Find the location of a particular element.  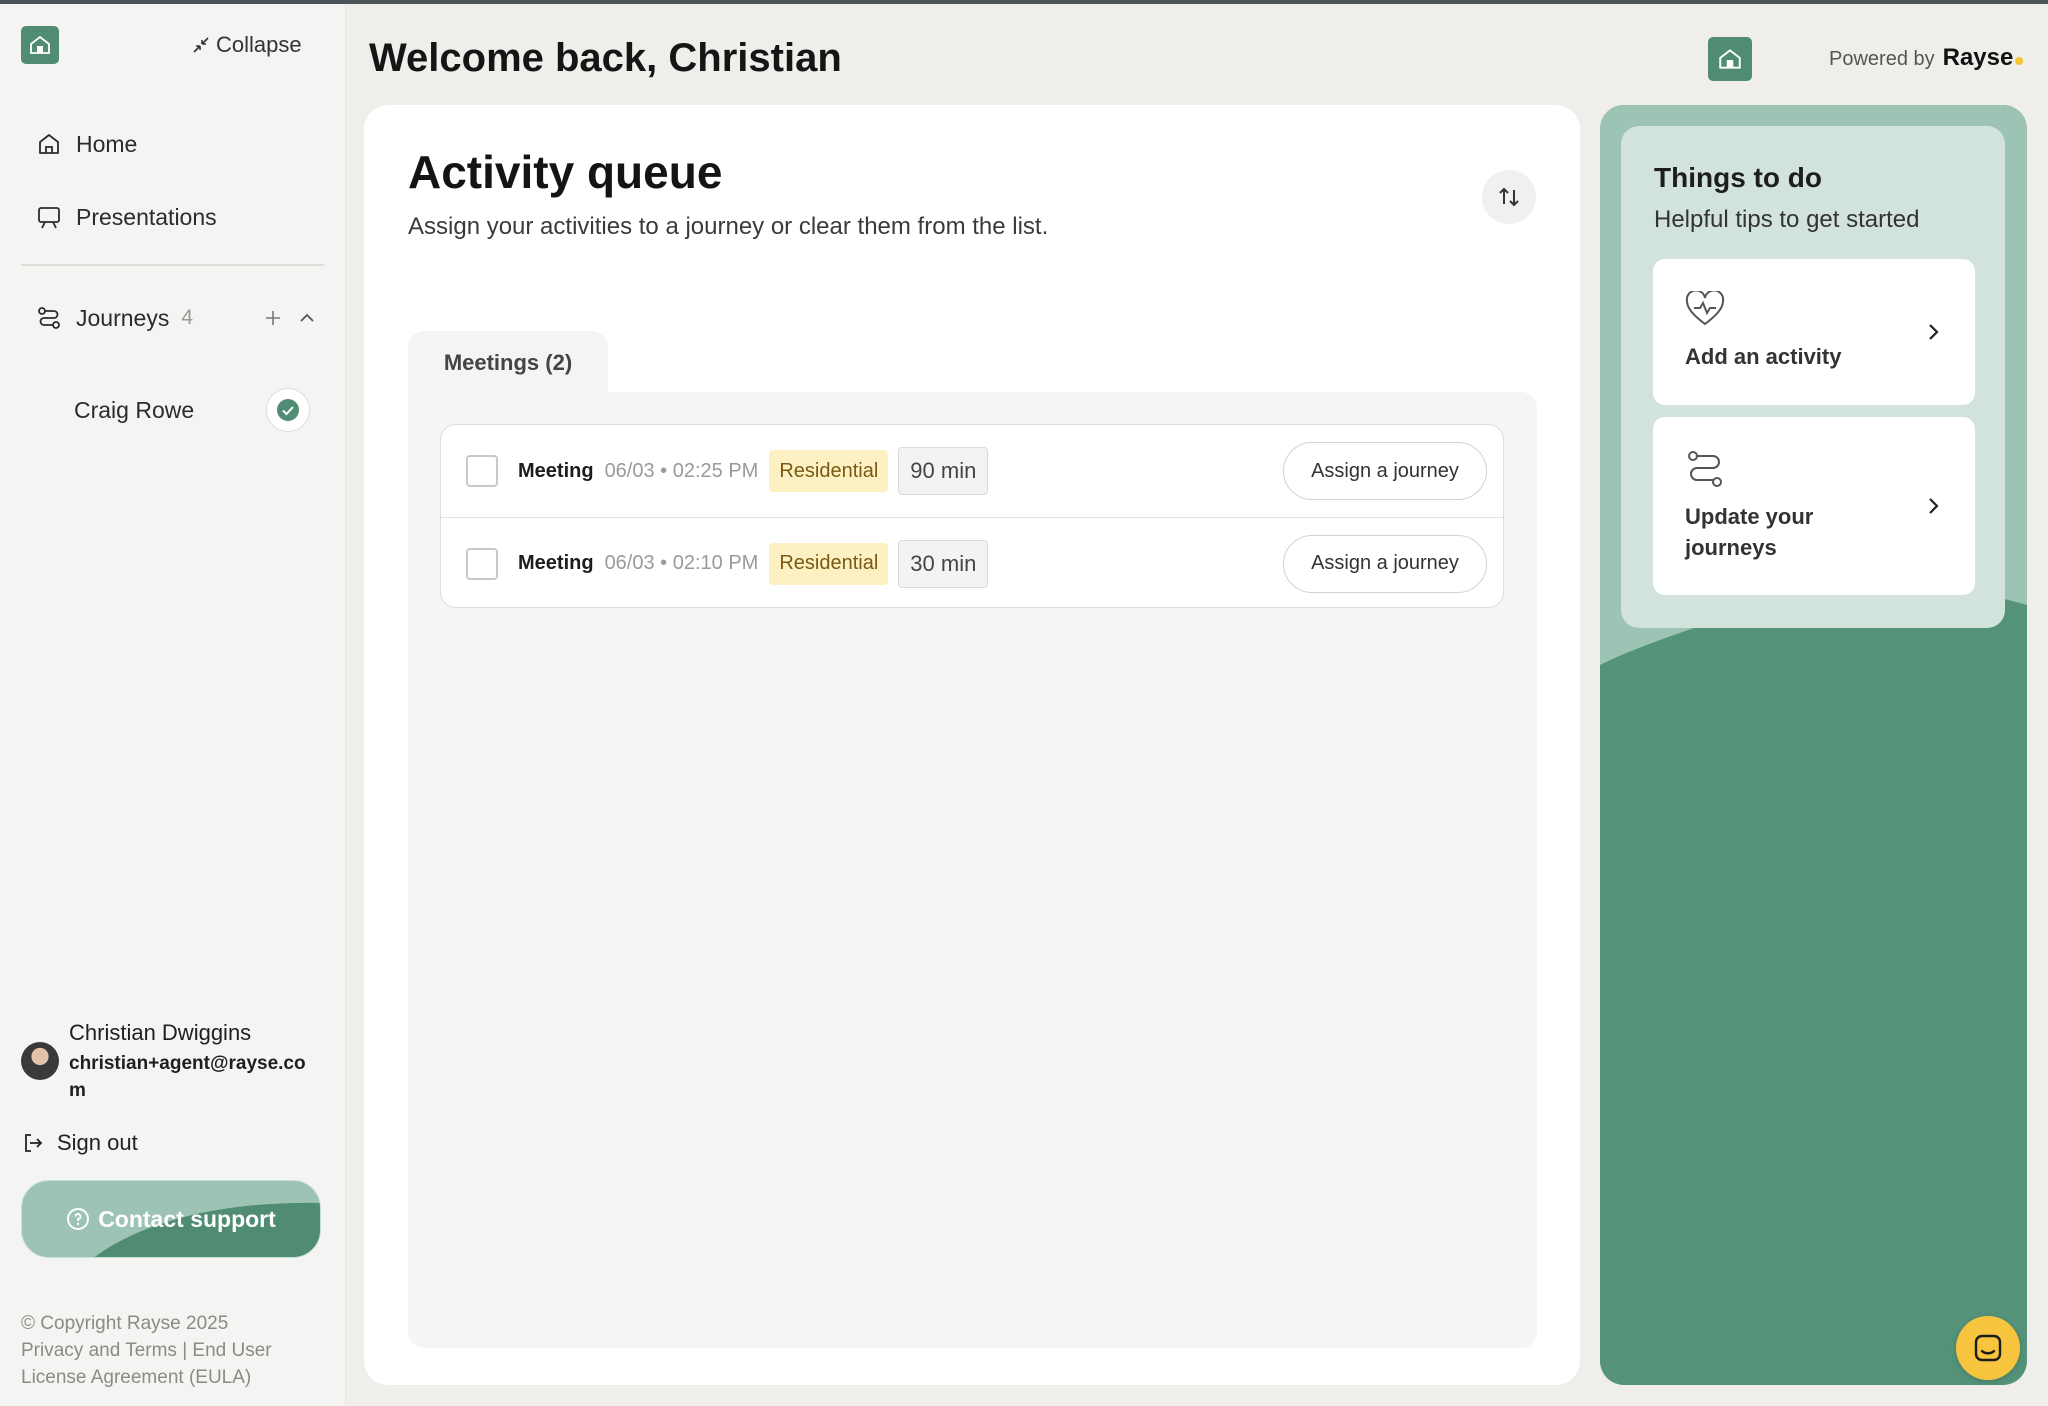

presentation-icon is located at coordinates (49, 218).